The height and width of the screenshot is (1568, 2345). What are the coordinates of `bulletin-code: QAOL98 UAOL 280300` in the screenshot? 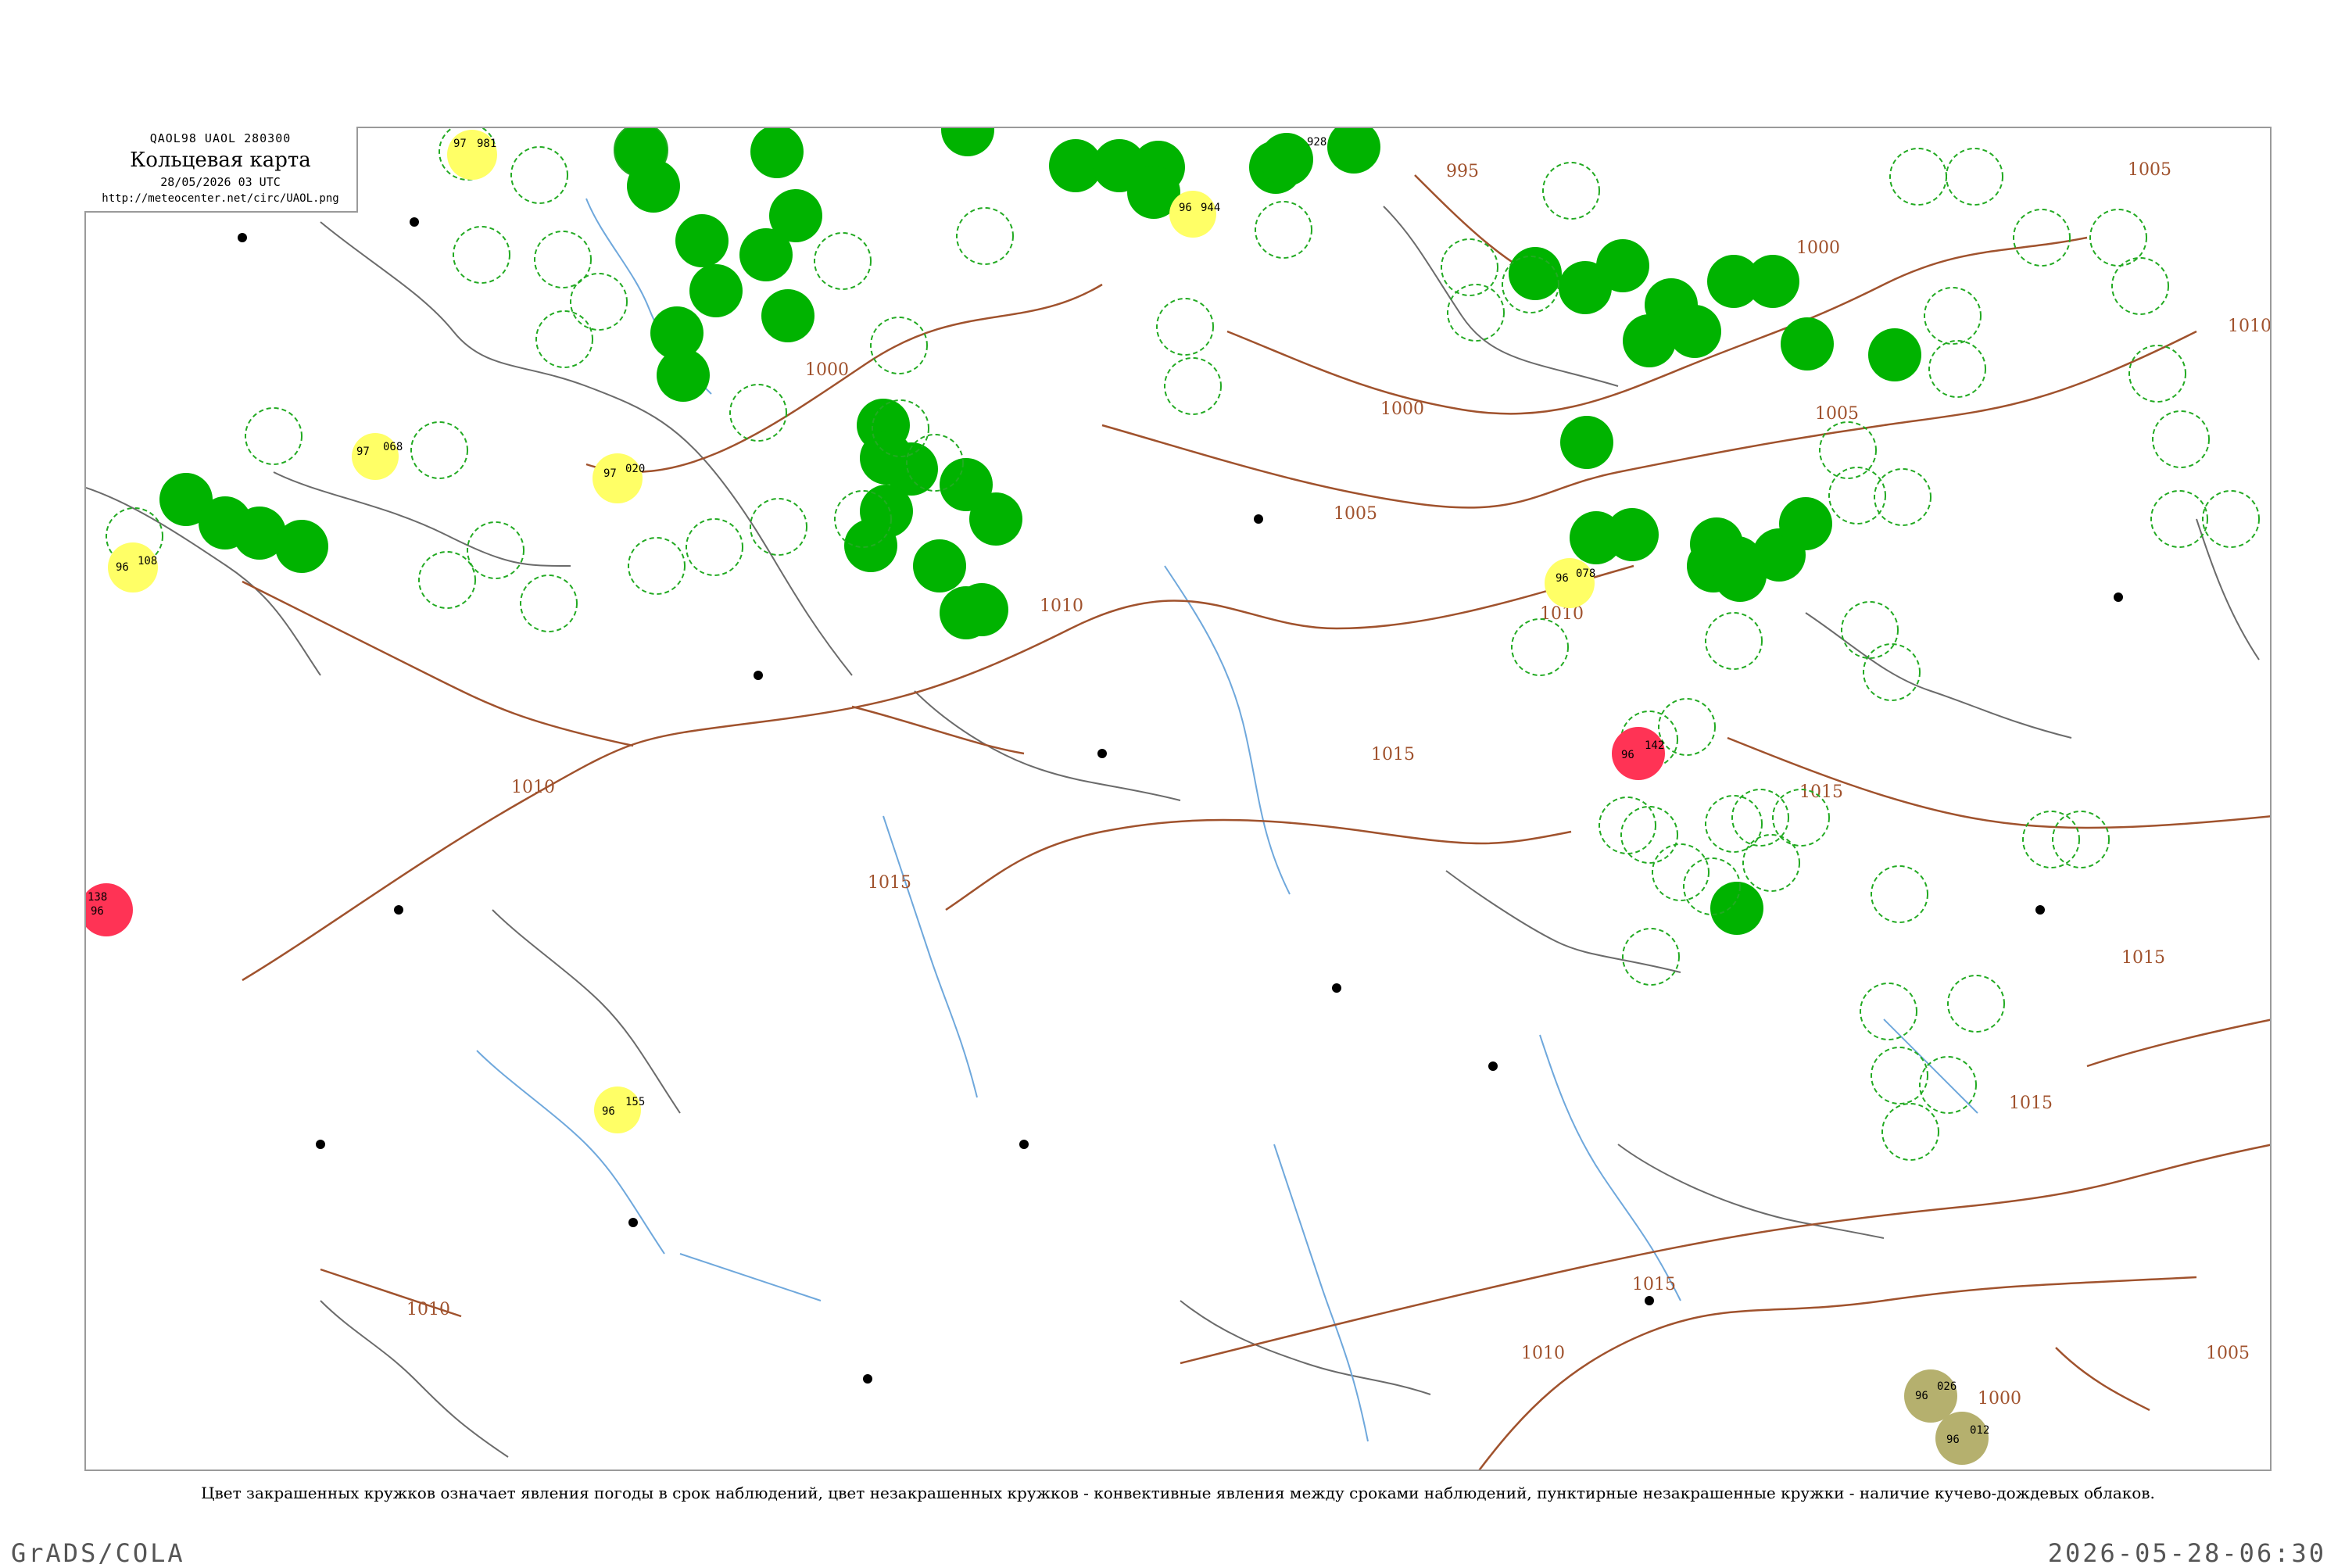 It's located at (220, 138).